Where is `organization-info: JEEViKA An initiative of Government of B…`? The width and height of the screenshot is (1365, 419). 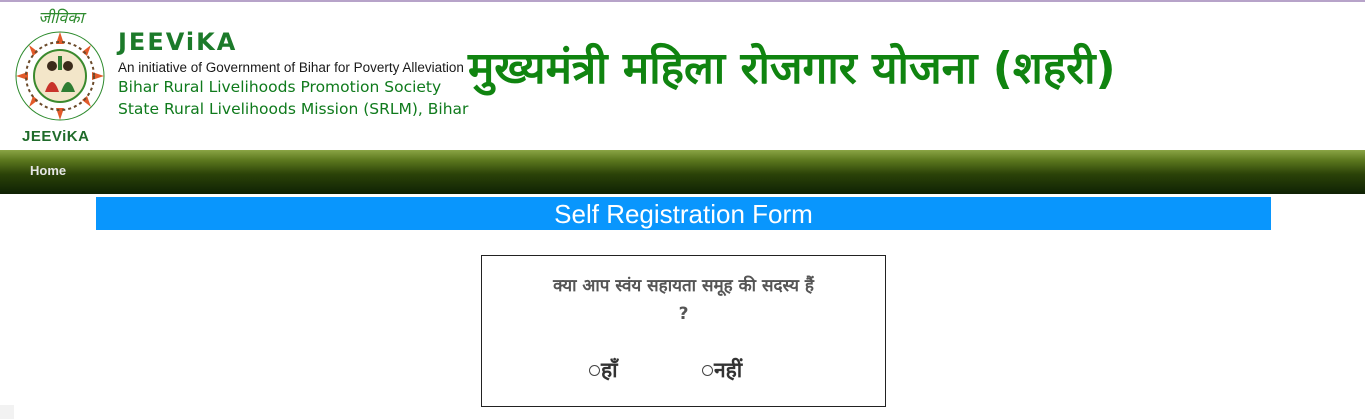
organization-info: JEEViKA An initiative of Government of B… is located at coordinates (293, 74).